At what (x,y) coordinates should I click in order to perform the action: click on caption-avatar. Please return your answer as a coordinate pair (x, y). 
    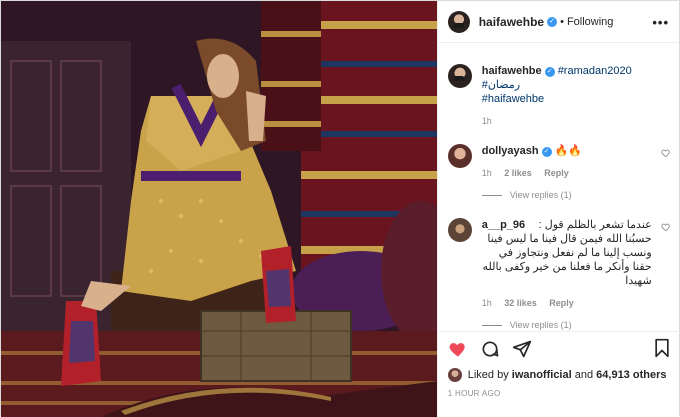
    Looking at the image, I should click on (459, 76).